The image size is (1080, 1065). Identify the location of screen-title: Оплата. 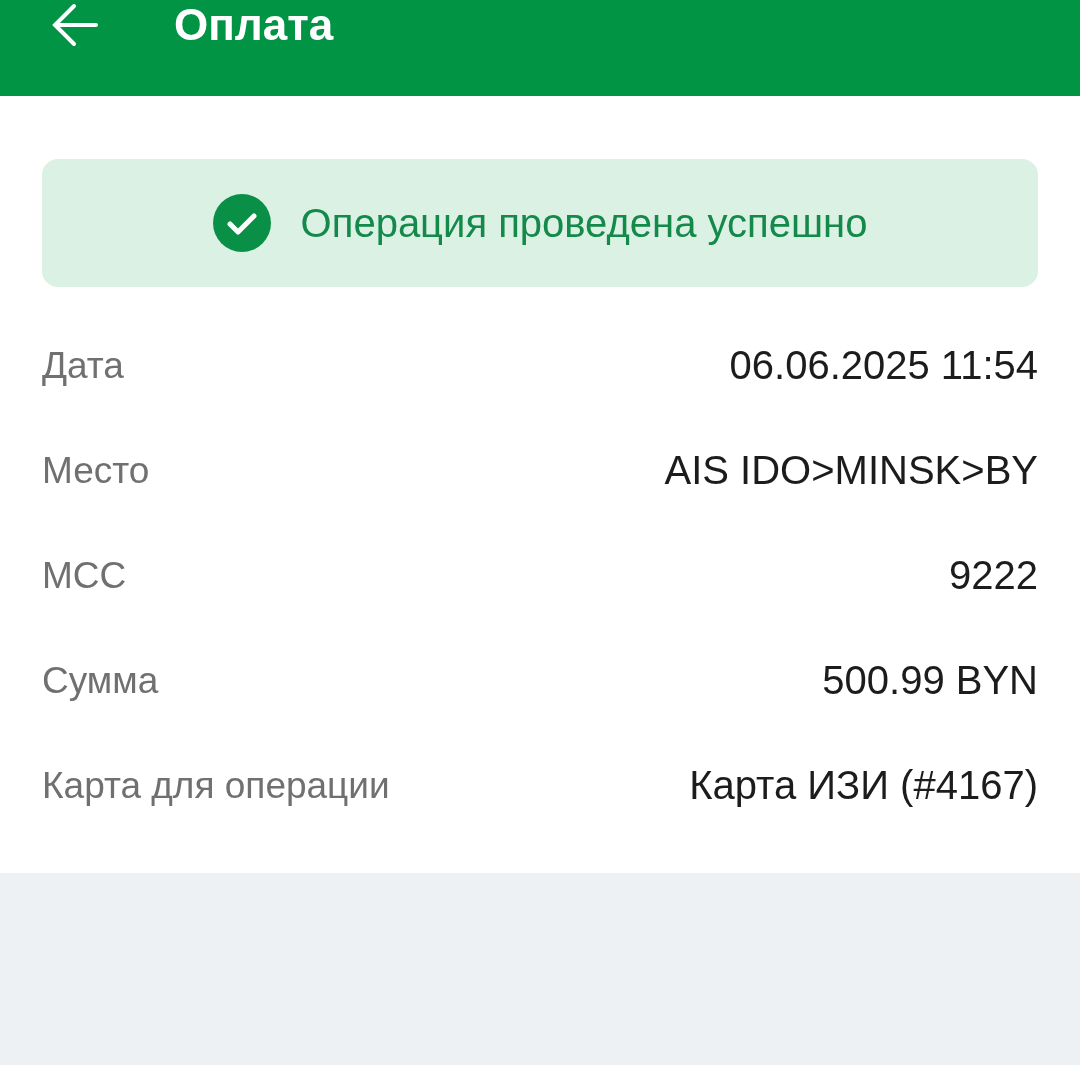
(254, 25).